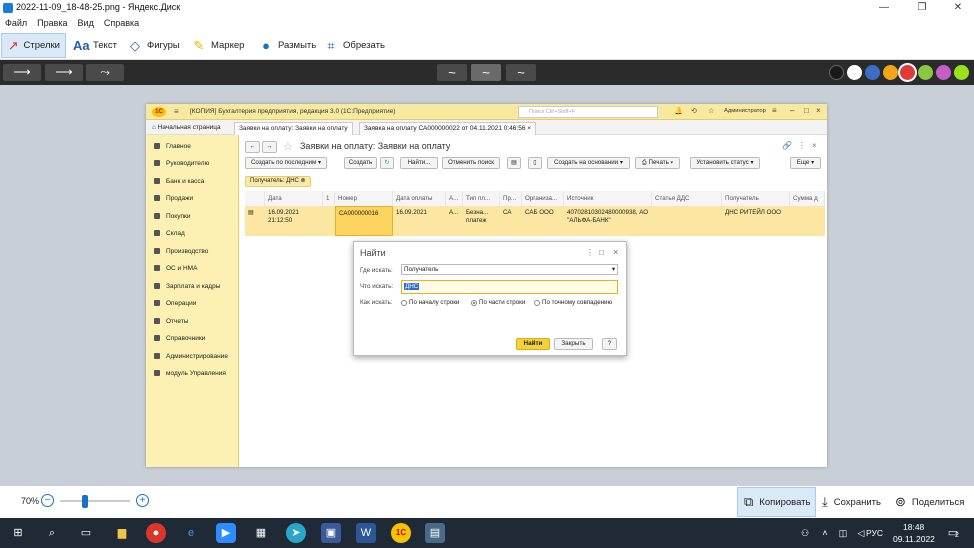 This screenshot has height=548, width=974. Describe the element at coordinates (430, 302) in the screenshot. I see `radio-start: По началу строки` at that location.